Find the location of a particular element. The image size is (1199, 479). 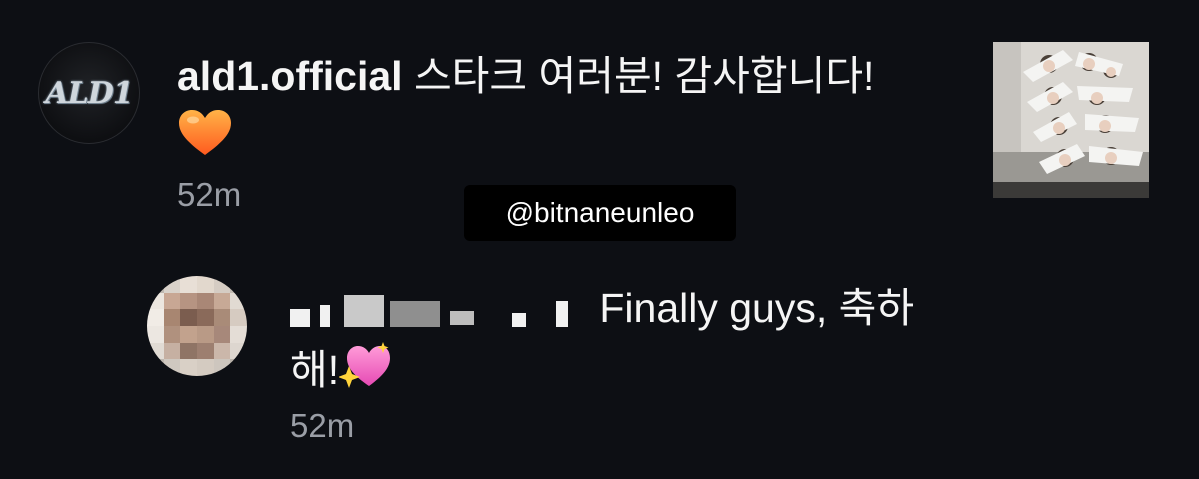

sparkling-heart-icon is located at coordinates (364, 373).